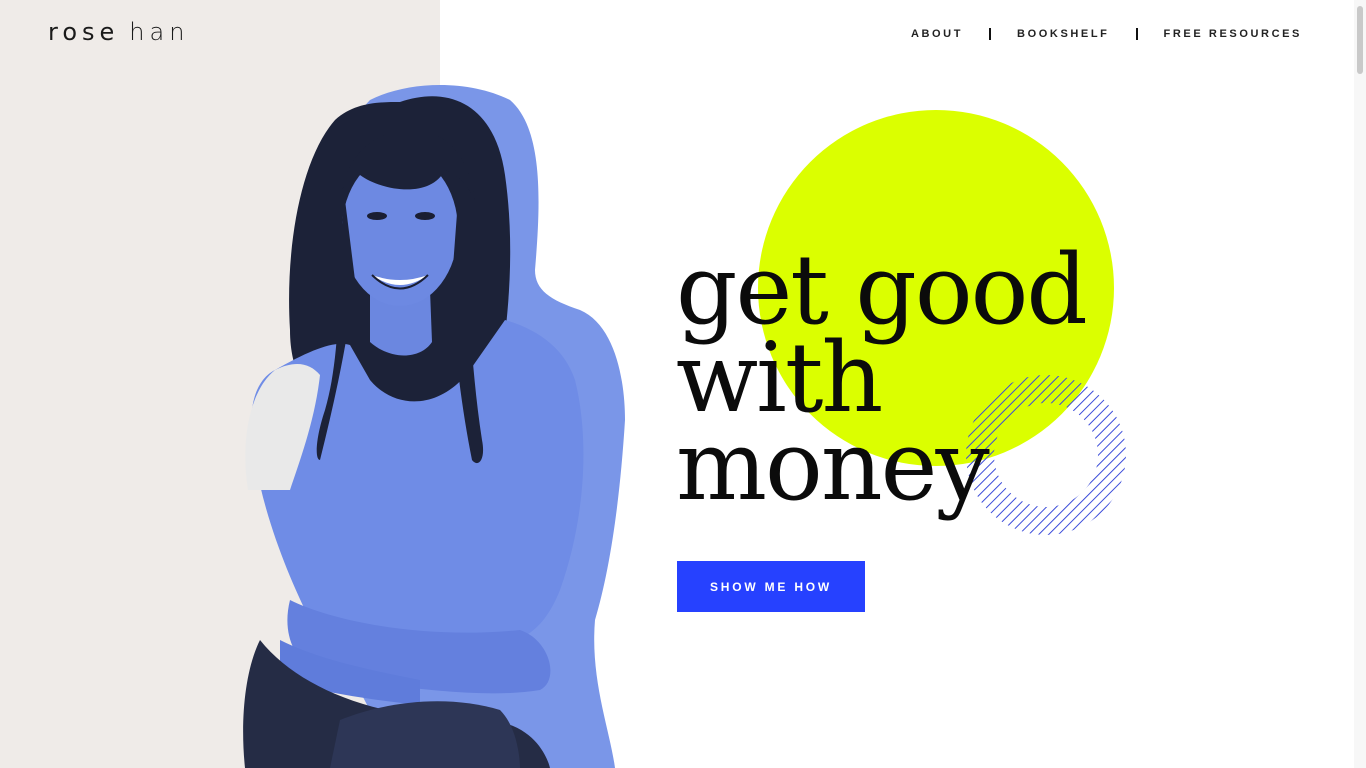 Image resolution: width=1366 pixels, height=768 pixels. Describe the element at coordinates (779, 378) in the screenshot. I see `headline-line: with` at that location.